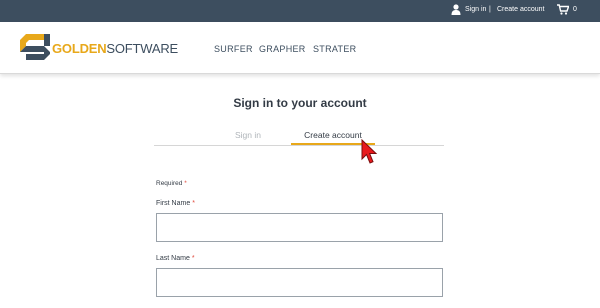  I want to click on required-star: *, so click(185, 183).